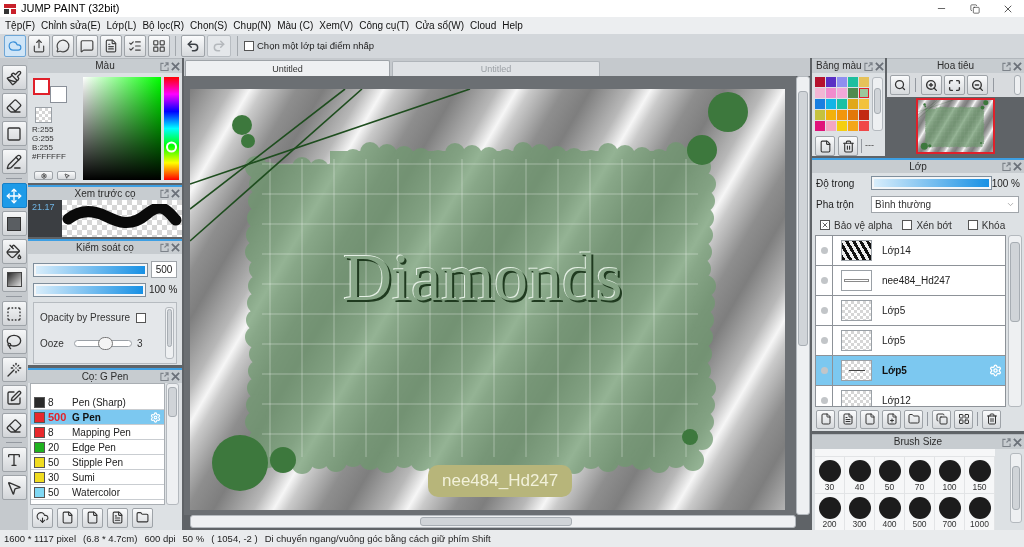 Image resolution: width=1024 pixels, height=547 pixels. What do you see at coordinates (58, 94) in the screenshot?
I see `background-color-swatch` at bounding box center [58, 94].